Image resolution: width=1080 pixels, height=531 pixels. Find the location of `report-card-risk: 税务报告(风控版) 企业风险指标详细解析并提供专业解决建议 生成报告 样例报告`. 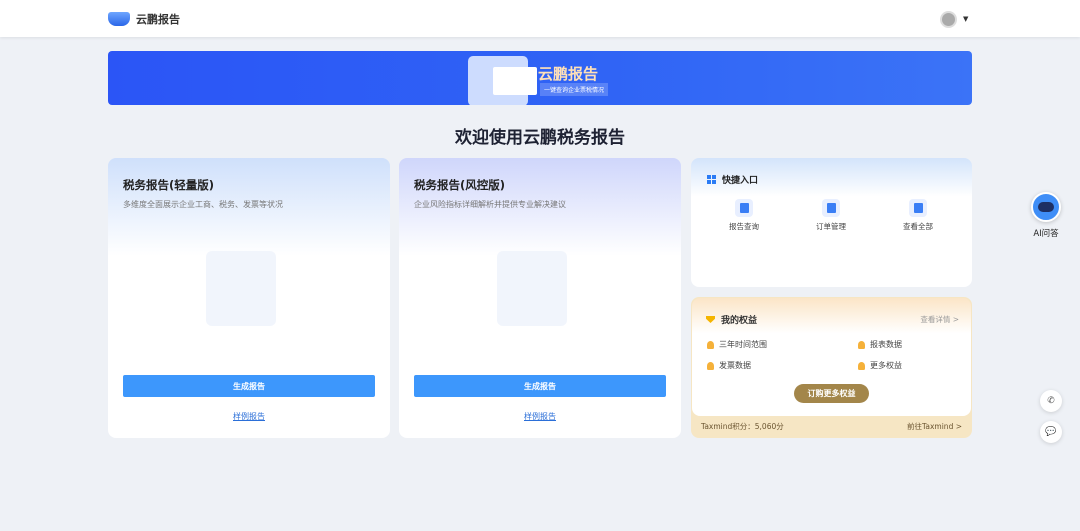

report-card-risk: 税务报告(风控版) 企业风险指标详细解析并提供专业解决建议 生成报告 样例报告 is located at coordinates (540, 298).